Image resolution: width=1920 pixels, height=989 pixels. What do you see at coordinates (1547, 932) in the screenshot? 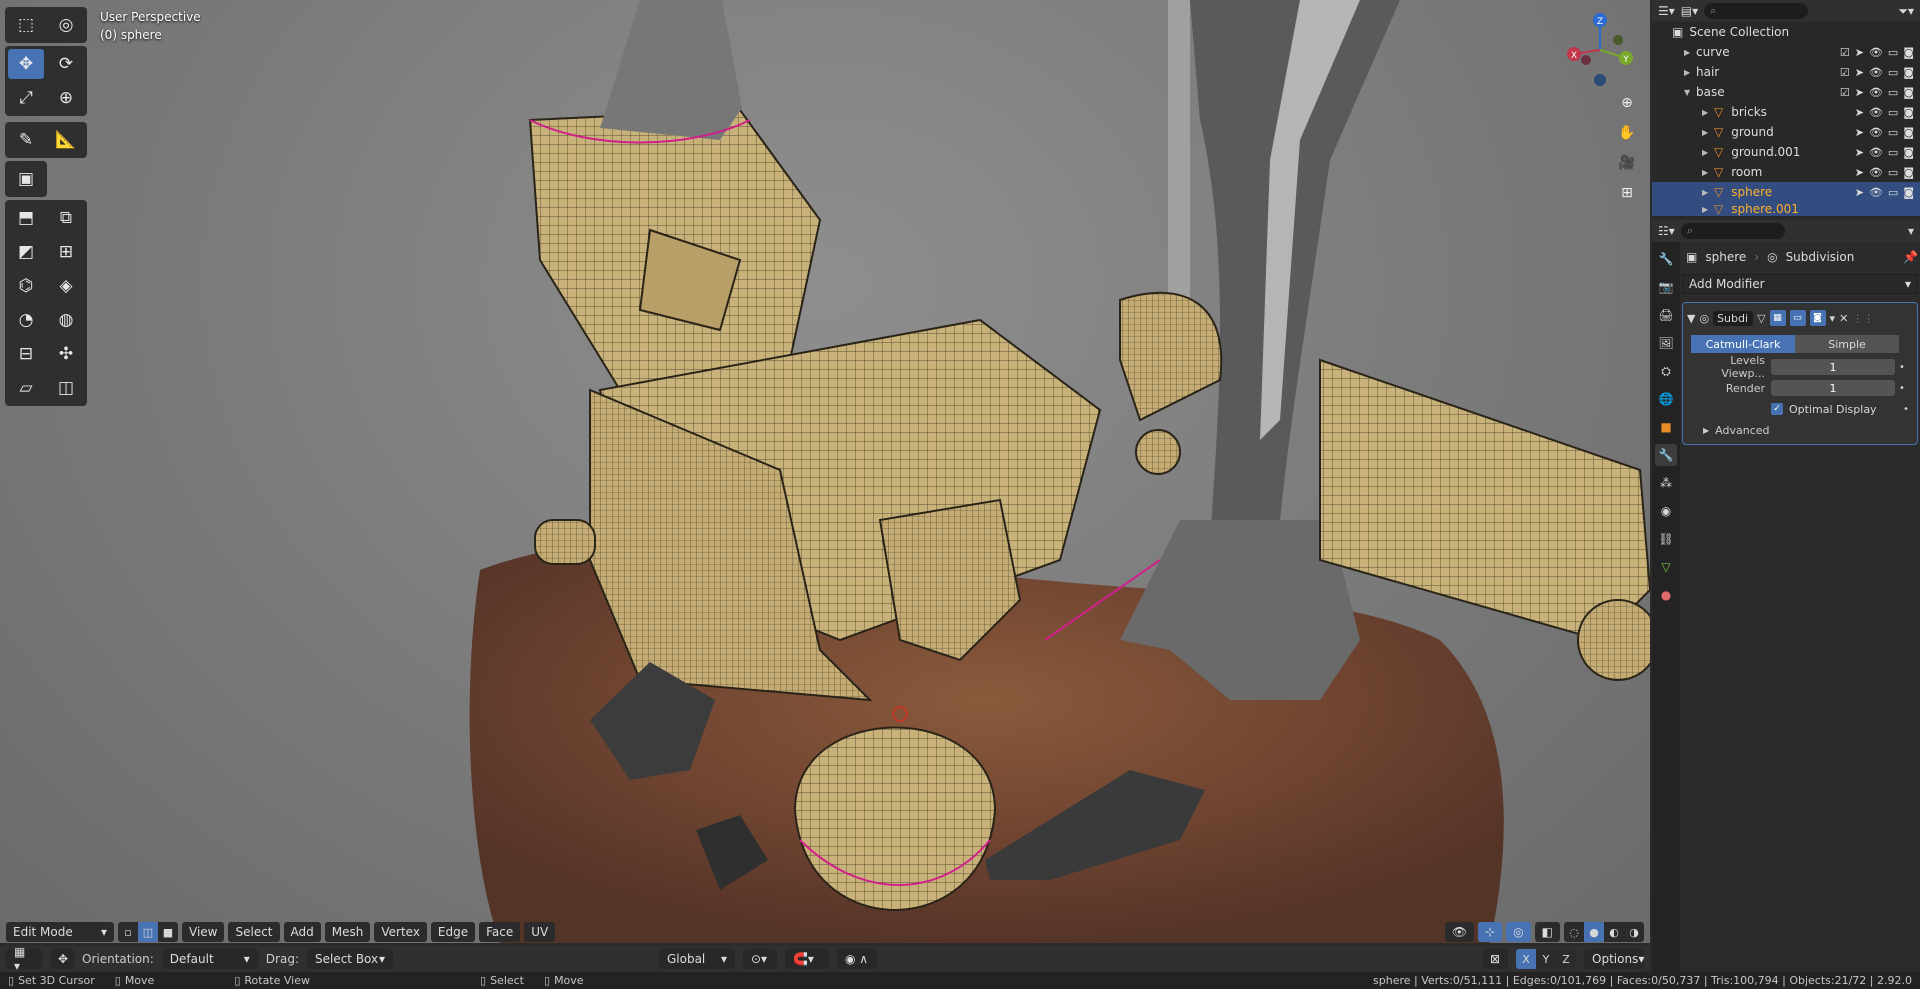
I see `xray-icon: ◧` at bounding box center [1547, 932].